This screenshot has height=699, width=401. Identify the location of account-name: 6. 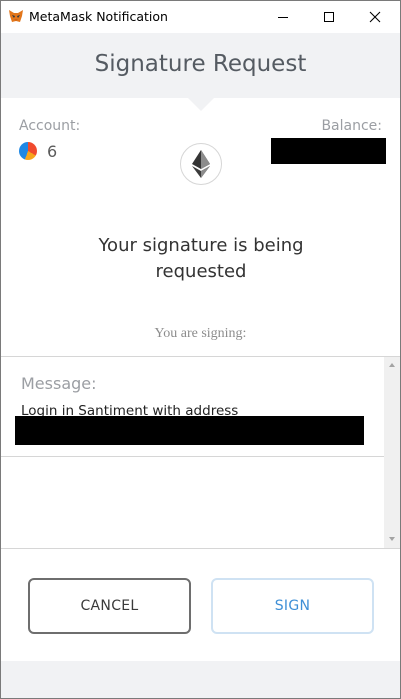
(52, 151).